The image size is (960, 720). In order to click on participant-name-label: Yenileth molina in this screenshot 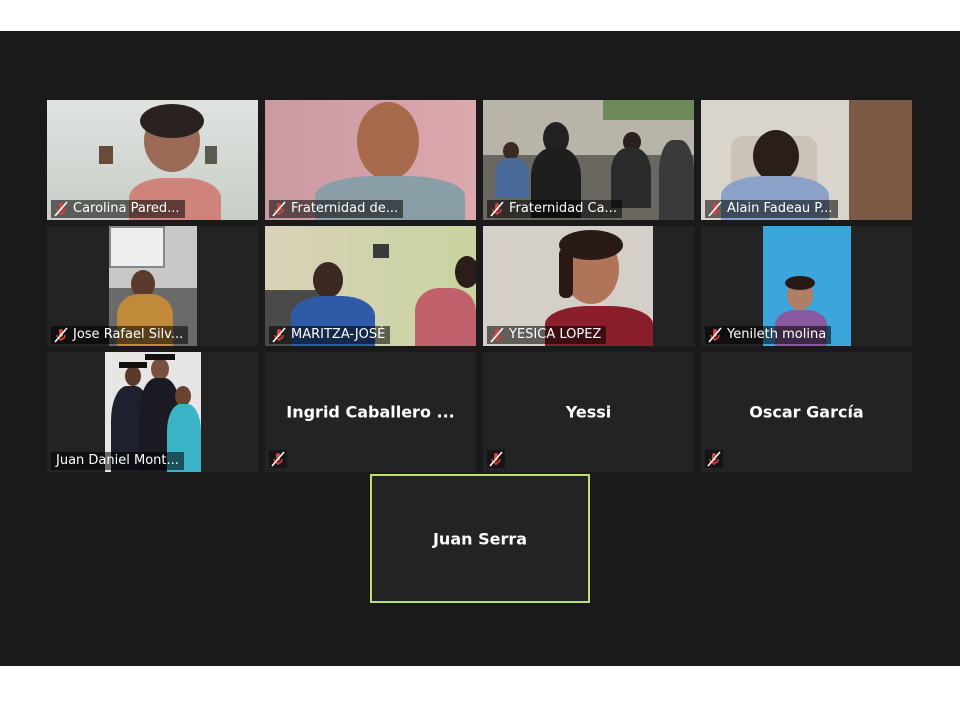, I will do `click(768, 335)`.